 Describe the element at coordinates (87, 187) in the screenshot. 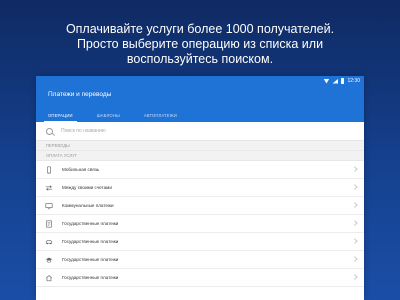

I see `list-item-label: Между своими счетами` at that location.